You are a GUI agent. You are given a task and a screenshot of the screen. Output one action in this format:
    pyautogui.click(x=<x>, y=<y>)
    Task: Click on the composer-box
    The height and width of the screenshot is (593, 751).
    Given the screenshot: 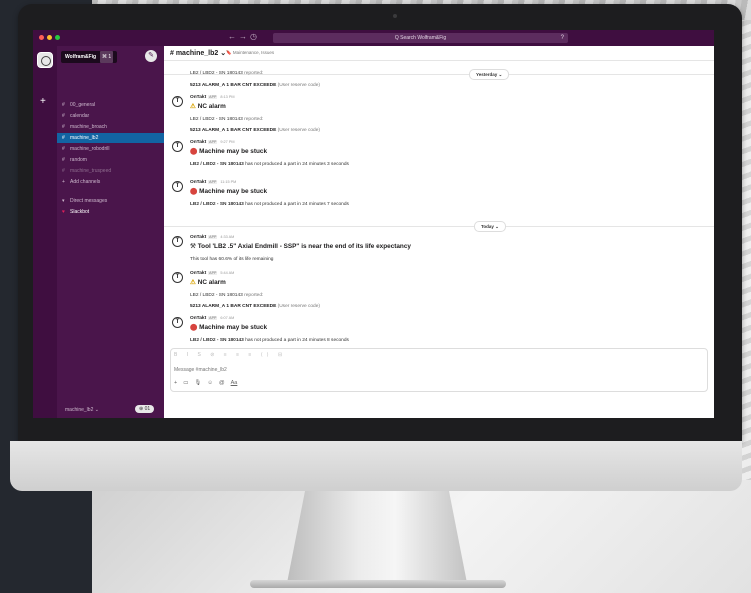 What is the action you would take?
    pyautogui.click(x=439, y=370)
    